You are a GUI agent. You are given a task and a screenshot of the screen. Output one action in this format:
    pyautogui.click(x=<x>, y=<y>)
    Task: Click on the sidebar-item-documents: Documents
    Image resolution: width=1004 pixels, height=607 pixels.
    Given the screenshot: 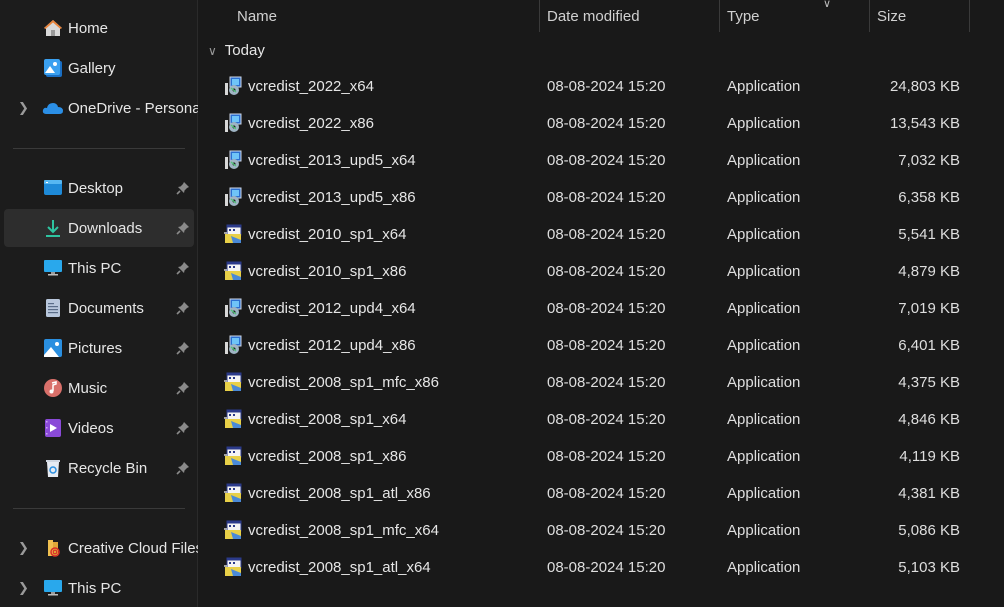 What is the action you would take?
    pyautogui.click(x=99, y=308)
    